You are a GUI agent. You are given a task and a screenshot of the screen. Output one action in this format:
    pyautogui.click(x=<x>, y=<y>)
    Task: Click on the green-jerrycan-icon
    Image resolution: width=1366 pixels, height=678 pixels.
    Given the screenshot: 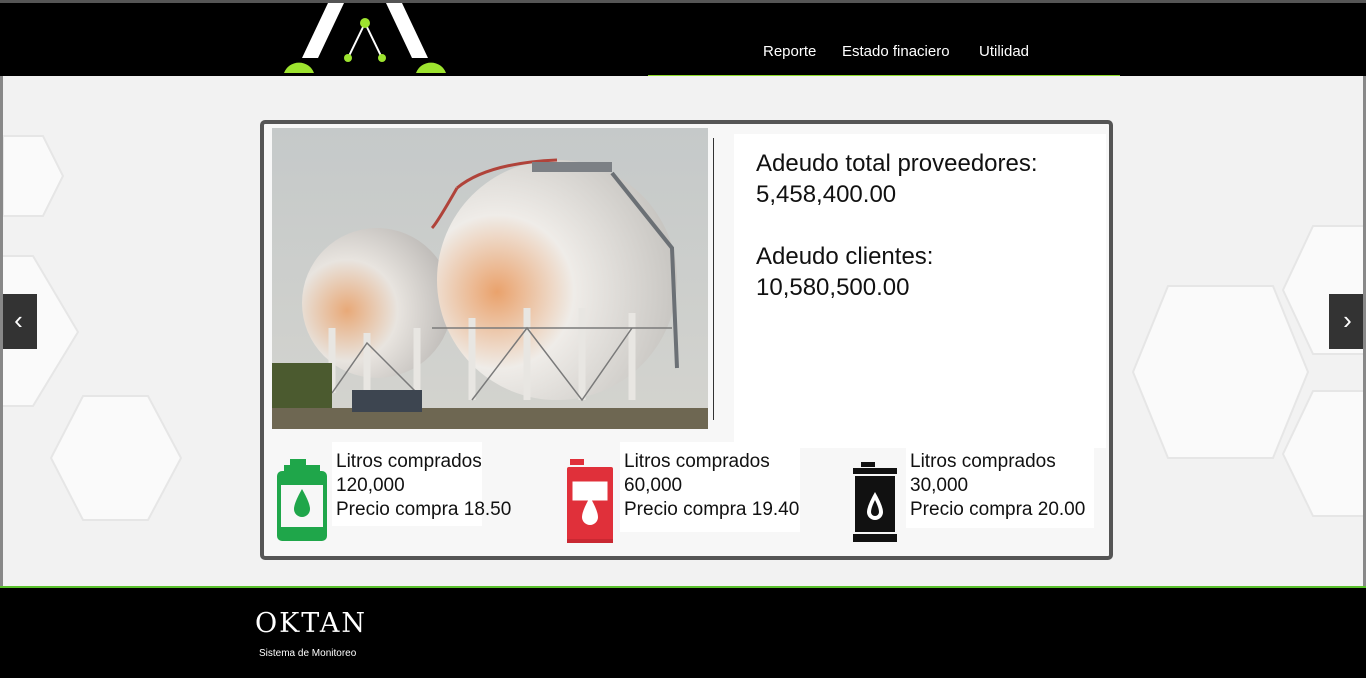 What is the action you would take?
    pyautogui.click(x=302, y=500)
    